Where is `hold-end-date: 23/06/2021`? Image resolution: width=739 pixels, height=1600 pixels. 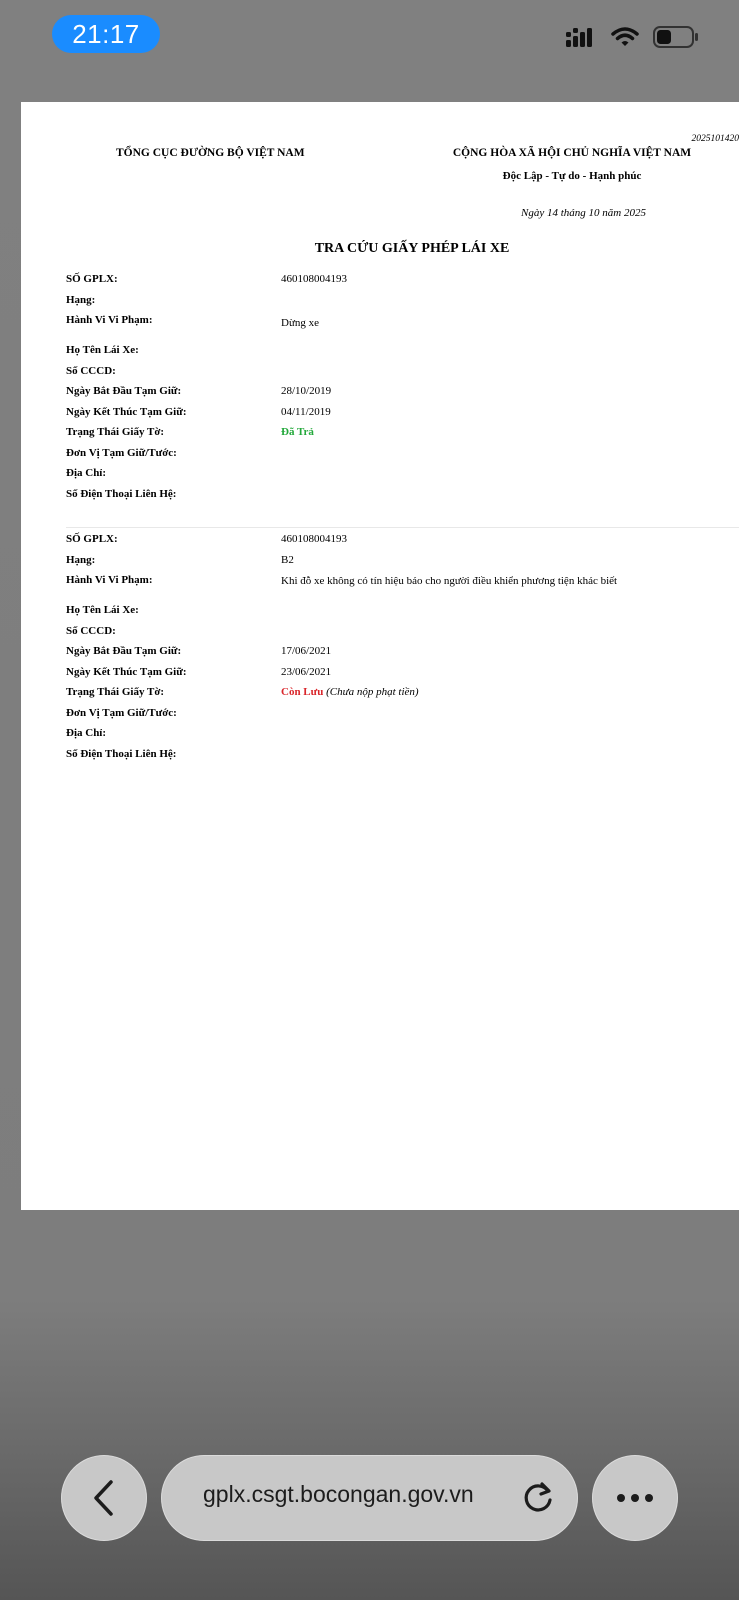
hold-end-date: 23/06/2021 is located at coordinates (306, 672).